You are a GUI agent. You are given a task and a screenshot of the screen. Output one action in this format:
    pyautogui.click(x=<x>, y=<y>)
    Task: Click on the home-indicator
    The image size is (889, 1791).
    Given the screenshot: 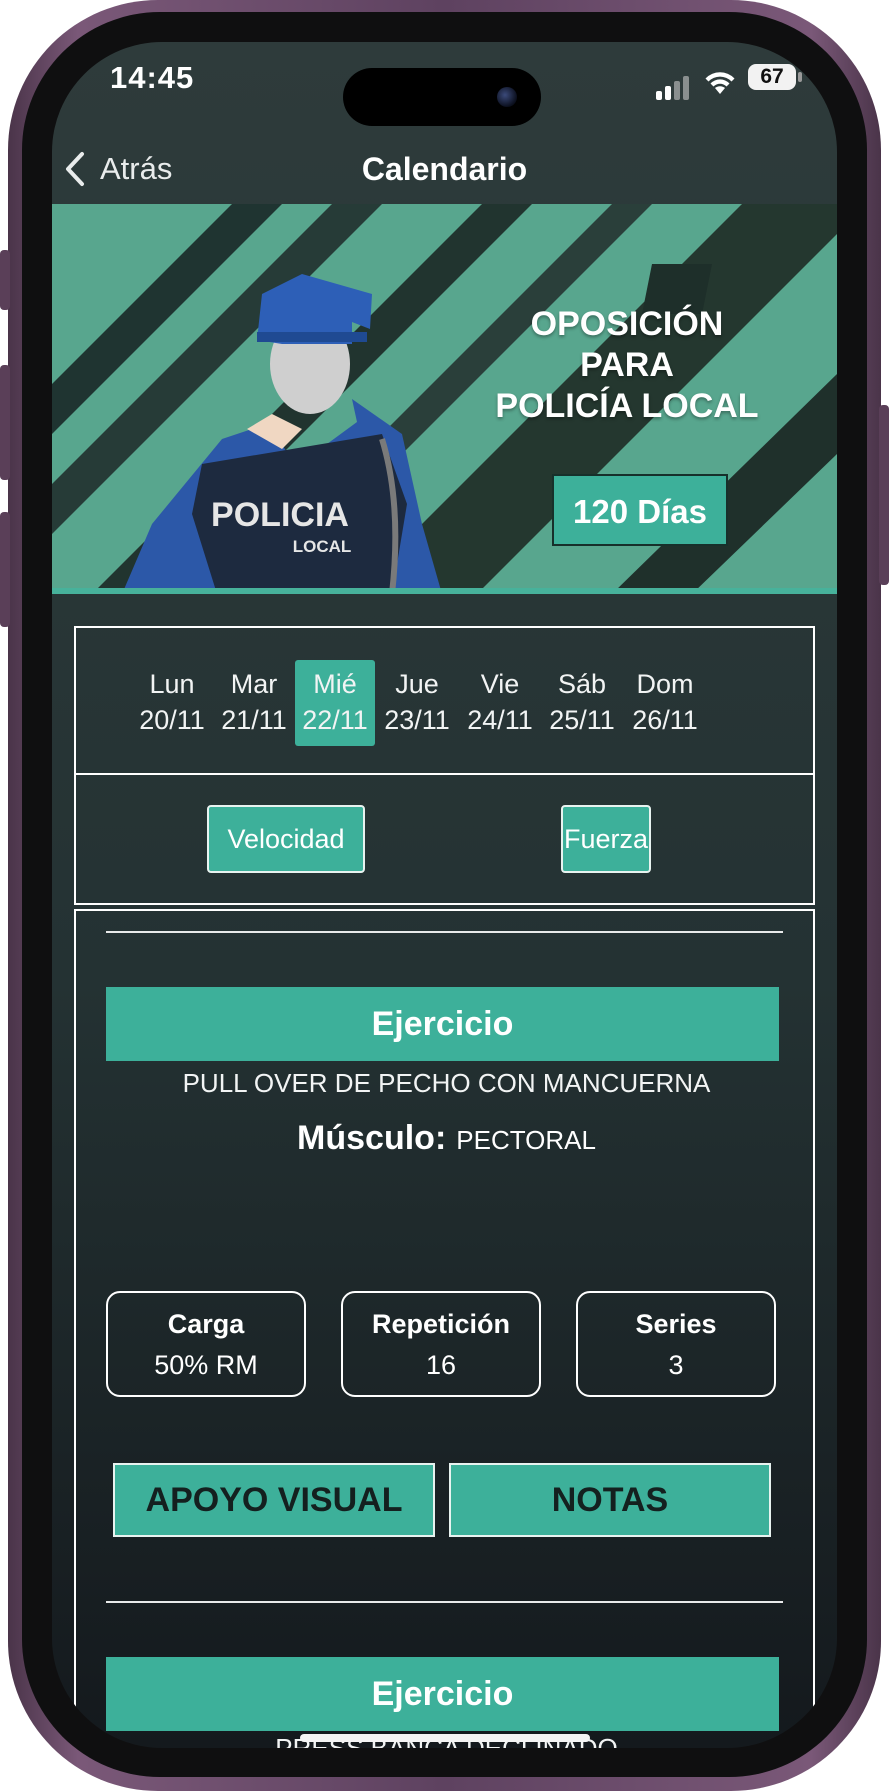 What is the action you would take?
    pyautogui.click(x=445, y=1738)
    